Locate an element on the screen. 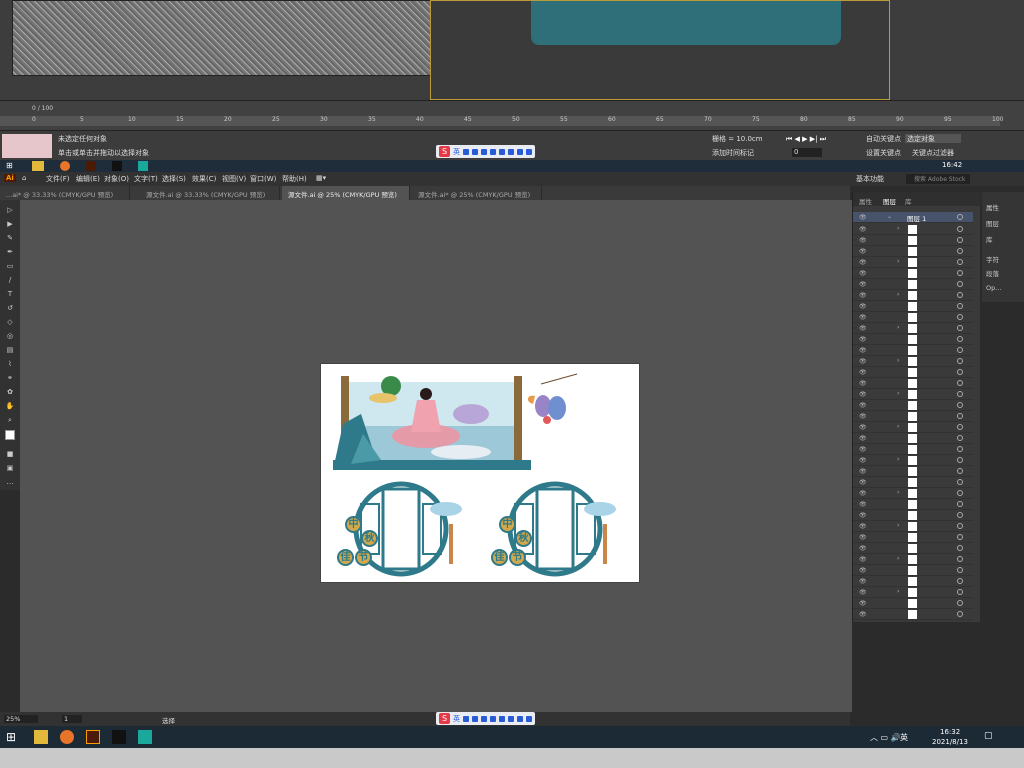  windows-start-icon: ⊞ is located at coordinates (11, 166).